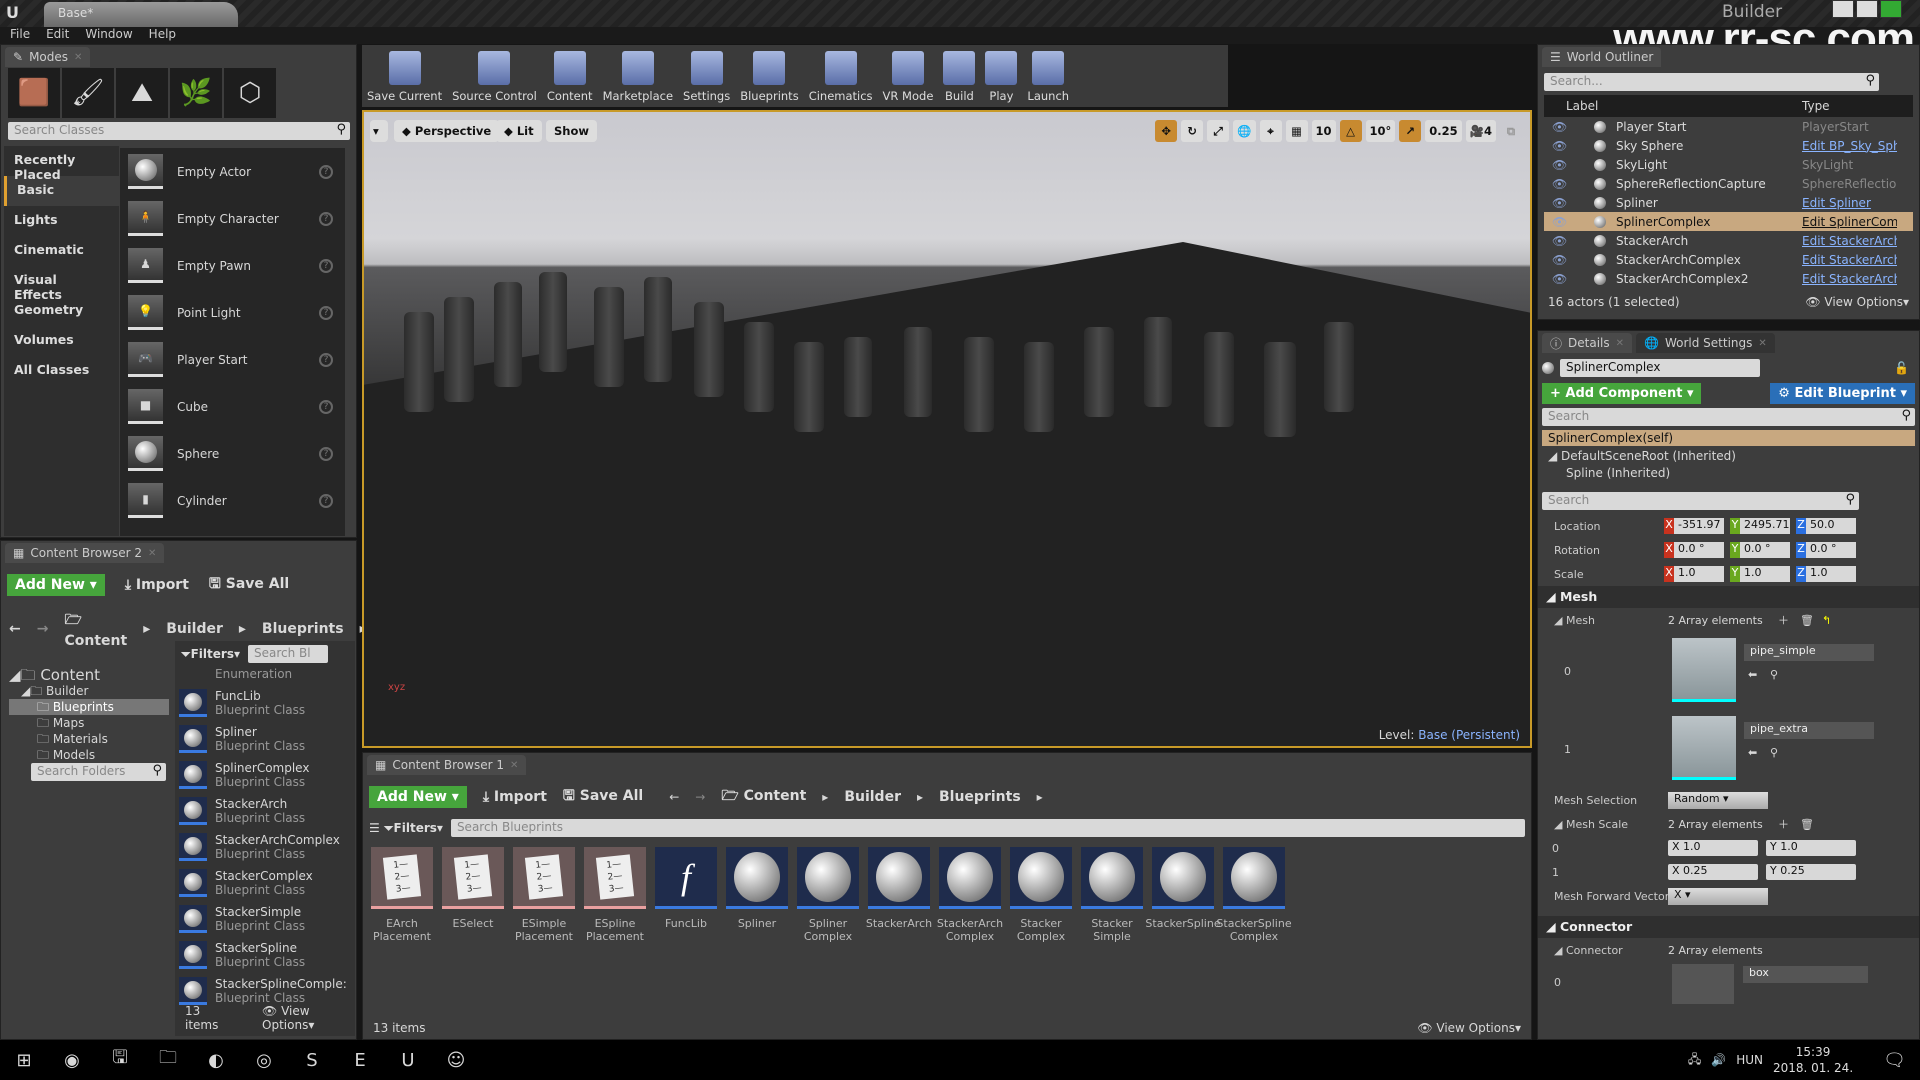  Describe the element at coordinates (216, 1060) in the screenshot. I see `app-icon: ◐` at that location.